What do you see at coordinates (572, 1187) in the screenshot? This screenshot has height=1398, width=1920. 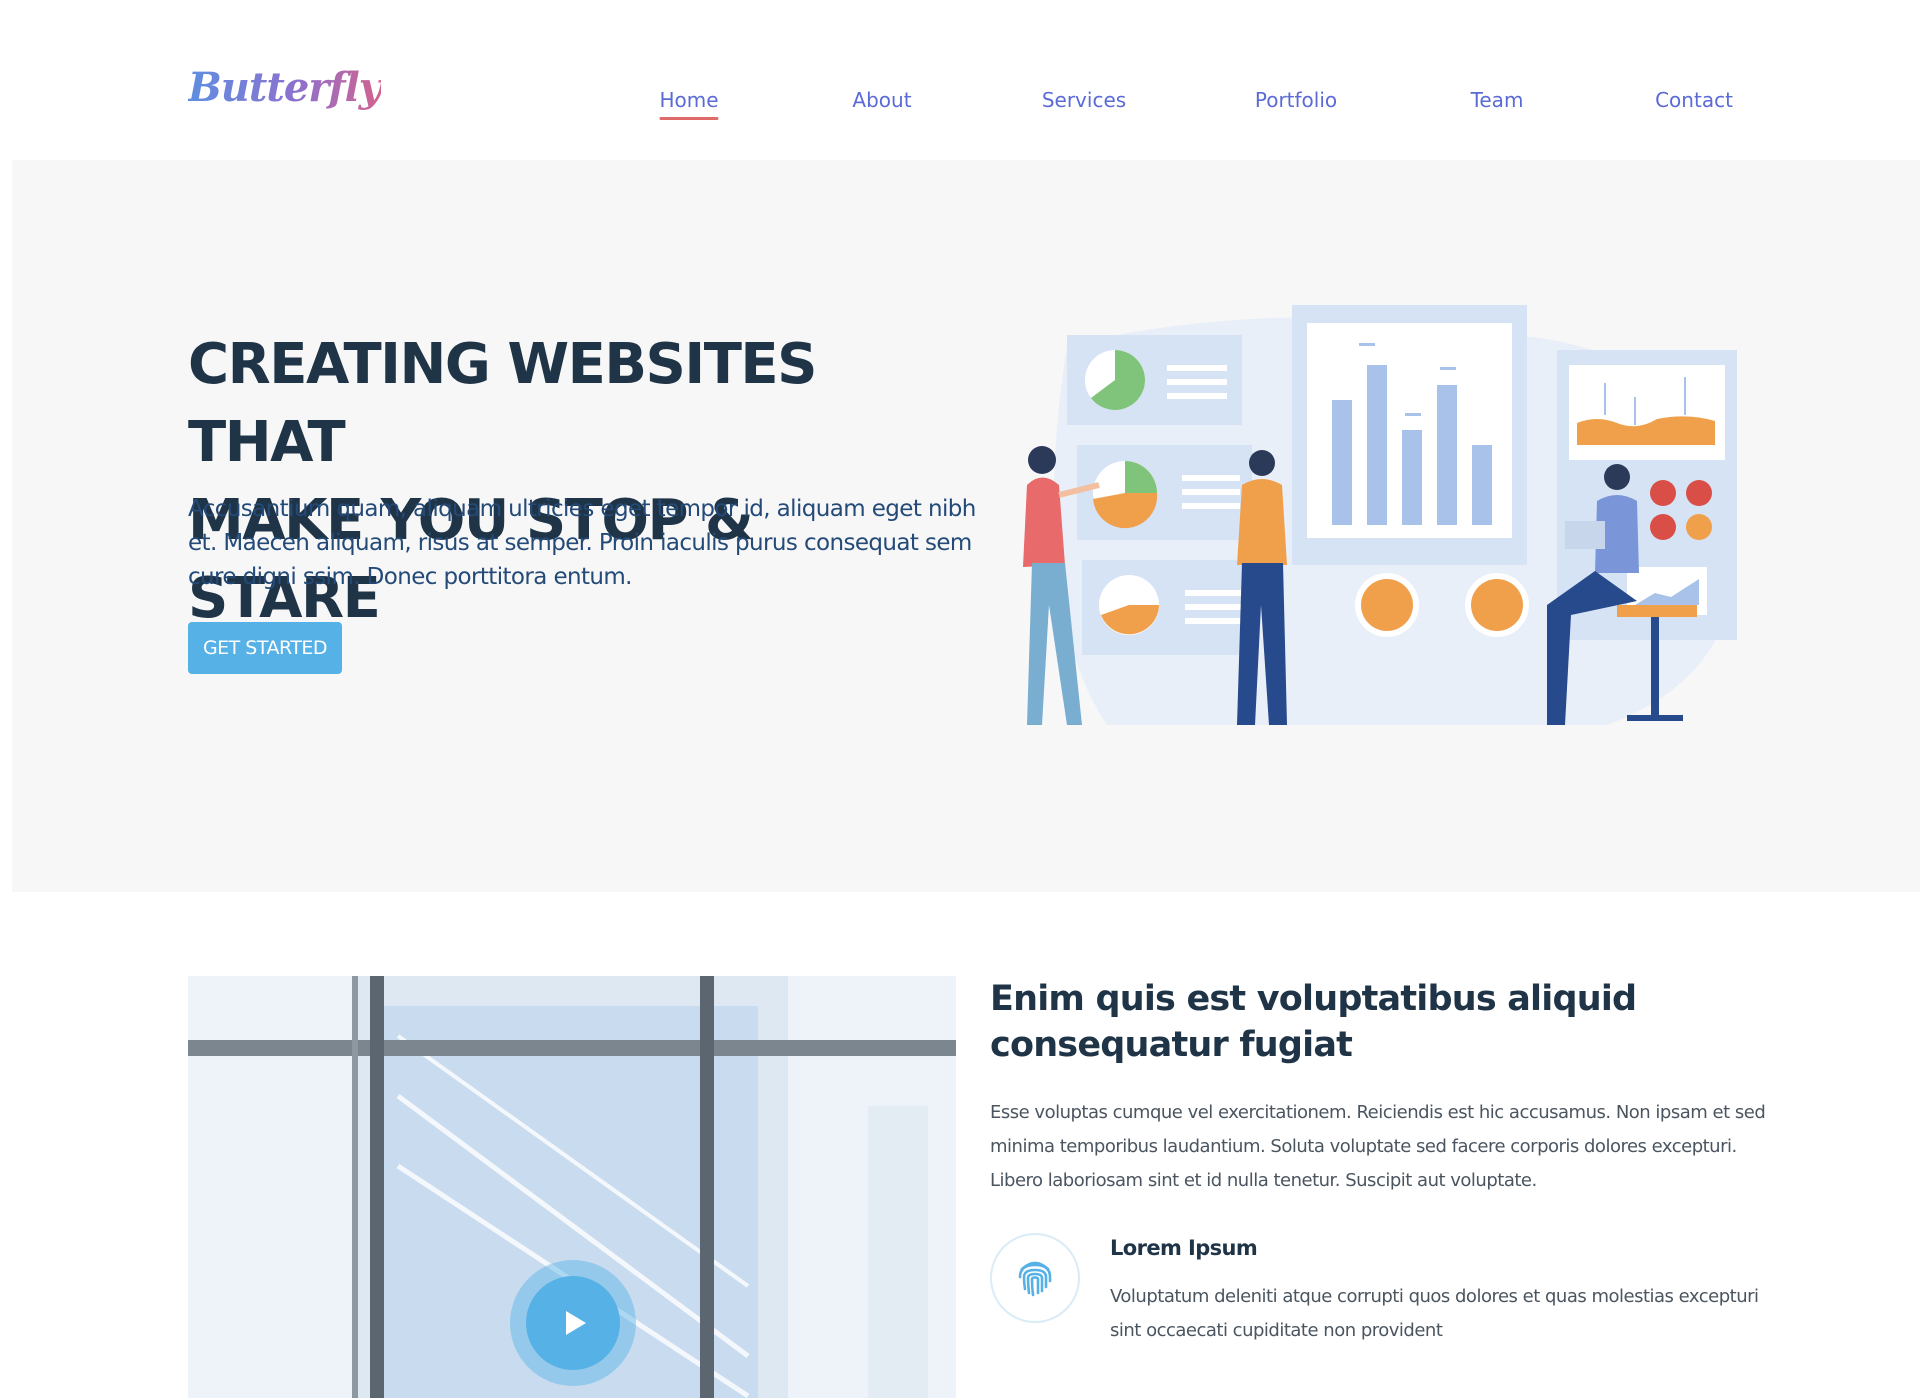 I see `video-thumbnail` at bounding box center [572, 1187].